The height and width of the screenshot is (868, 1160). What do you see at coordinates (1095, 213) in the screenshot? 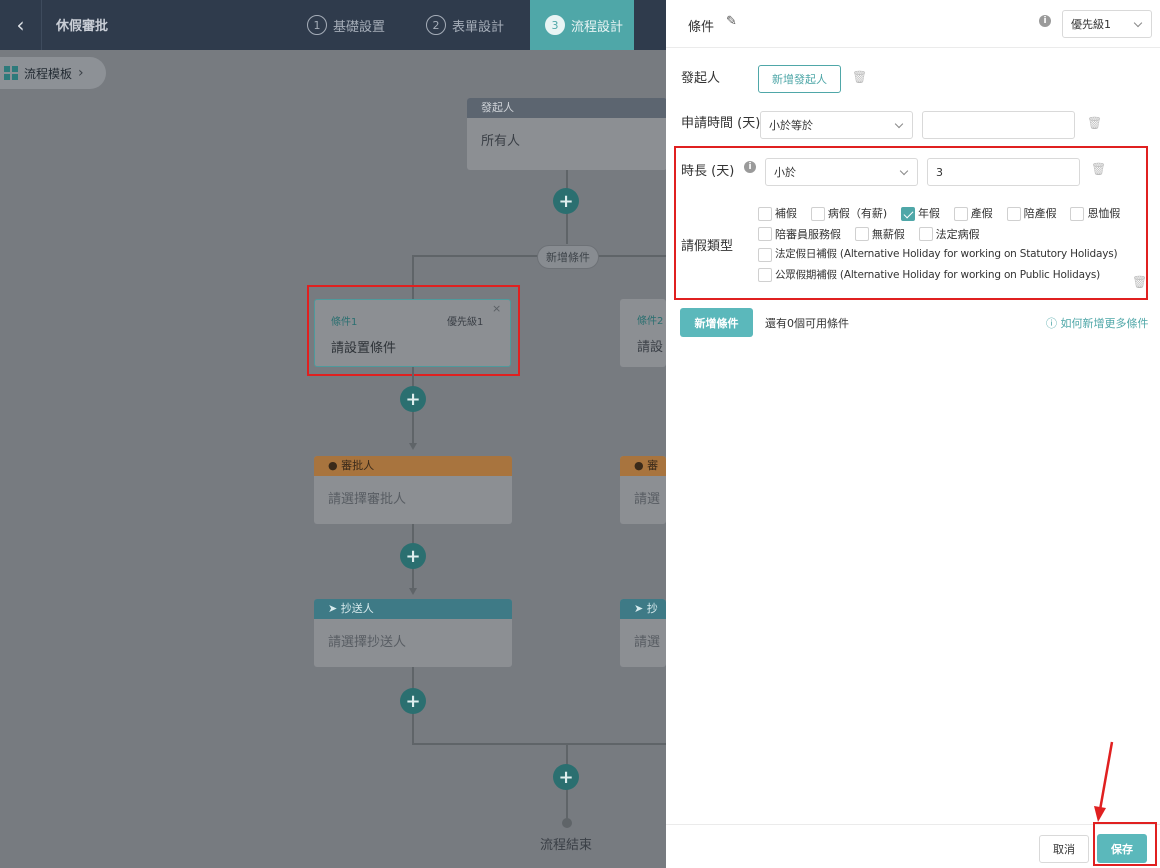
I see `leave-option: 恩恤假` at bounding box center [1095, 213].